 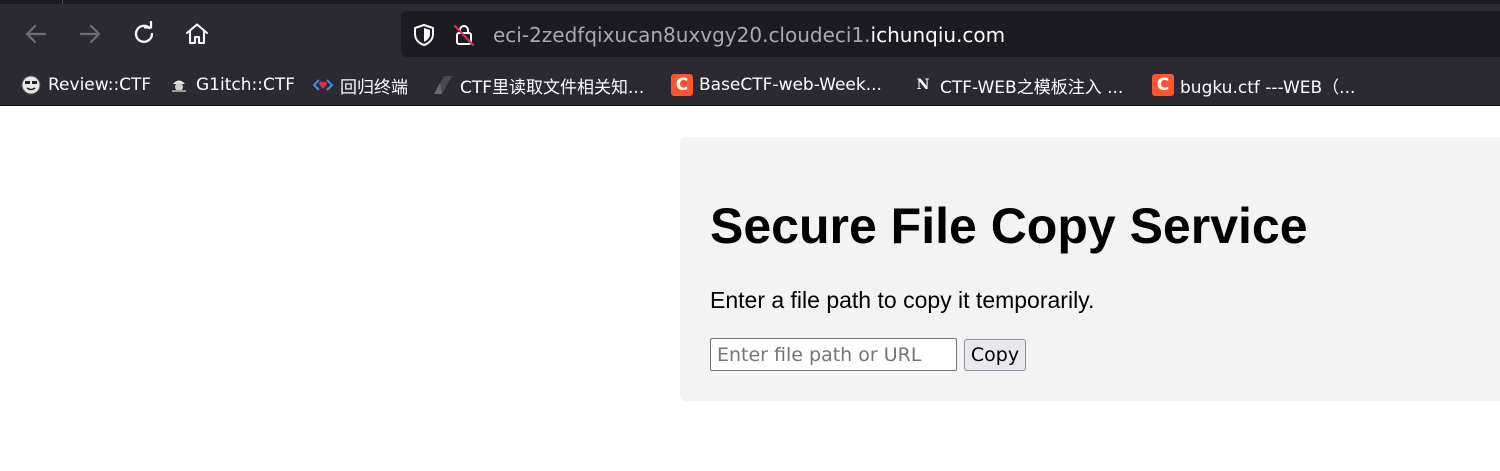 I want to click on back-button, so click(x=36, y=34).